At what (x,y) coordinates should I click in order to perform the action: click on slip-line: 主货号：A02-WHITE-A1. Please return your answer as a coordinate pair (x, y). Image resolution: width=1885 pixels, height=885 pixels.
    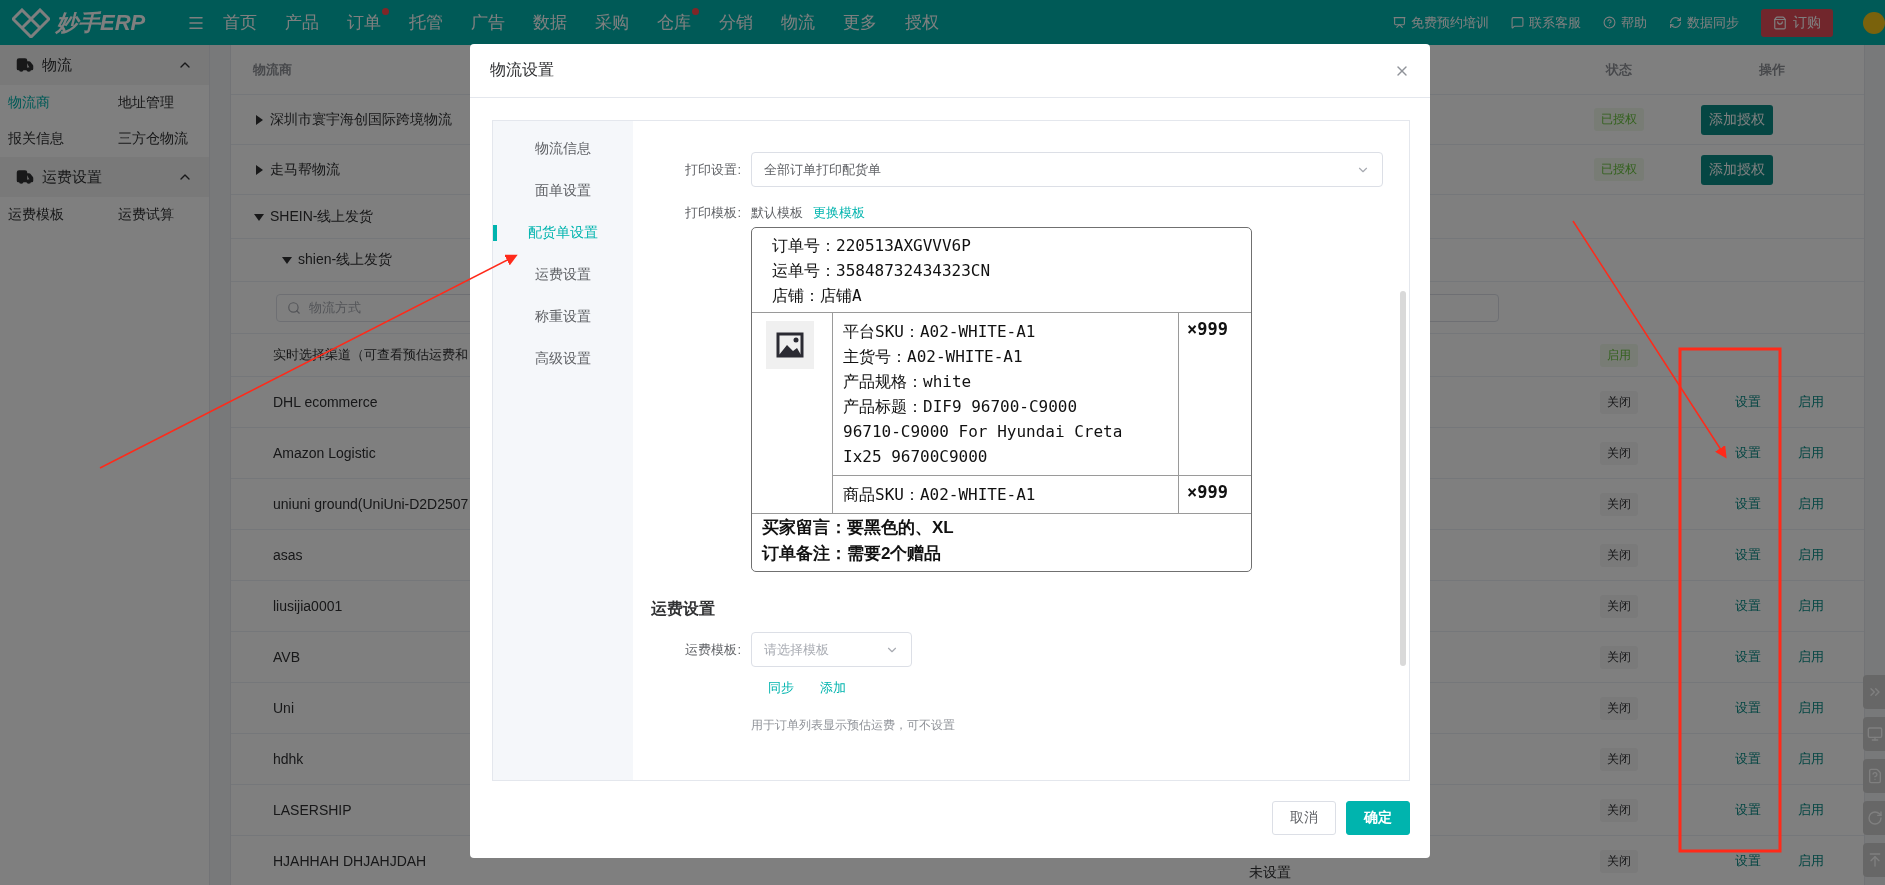
    Looking at the image, I should click on (933, 357).